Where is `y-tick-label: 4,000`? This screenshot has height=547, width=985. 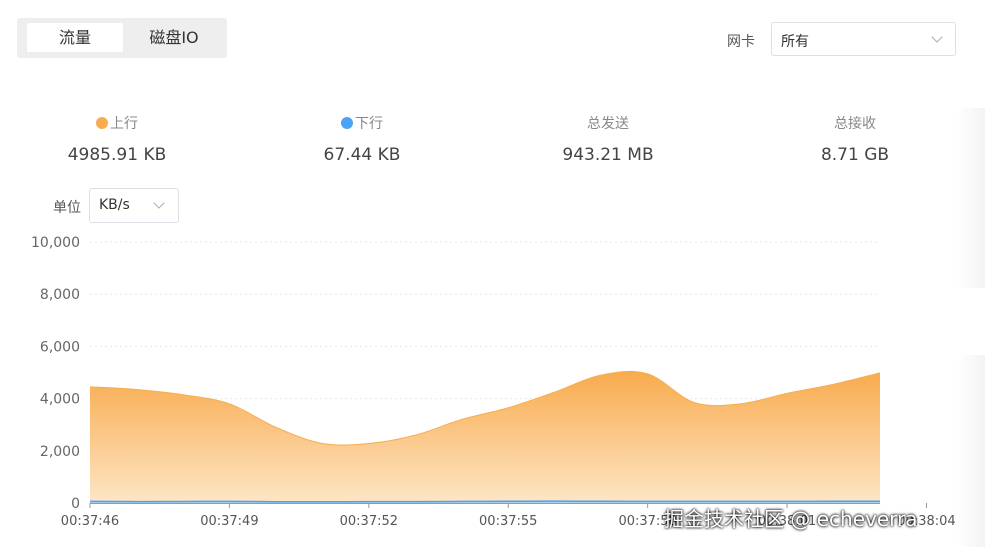
y-tick-label: 4,000 is located at coordinates (60, 400).